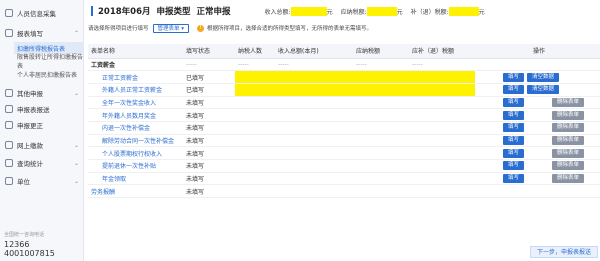  I want to click on tax-payable-total: 应纳税额: 元, so click(371, 11).